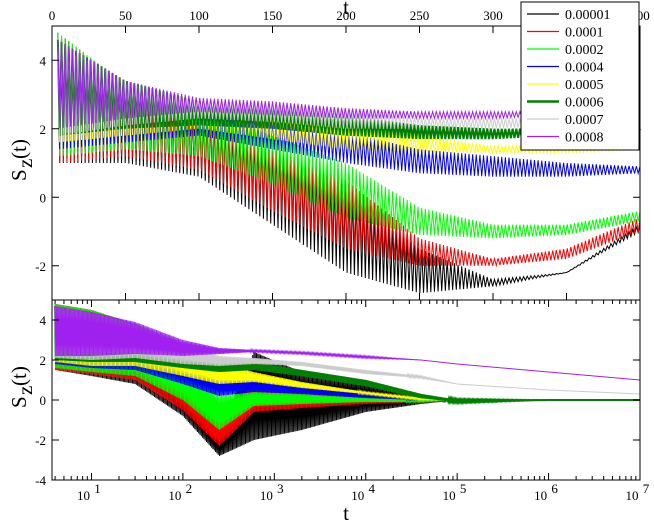 The height and width of the screenshot is (527, 654). What do you see at coordinates (371, 488) in the screenshot?
I see `x-tick-exponent: 4` at bounding box center [371, 488].